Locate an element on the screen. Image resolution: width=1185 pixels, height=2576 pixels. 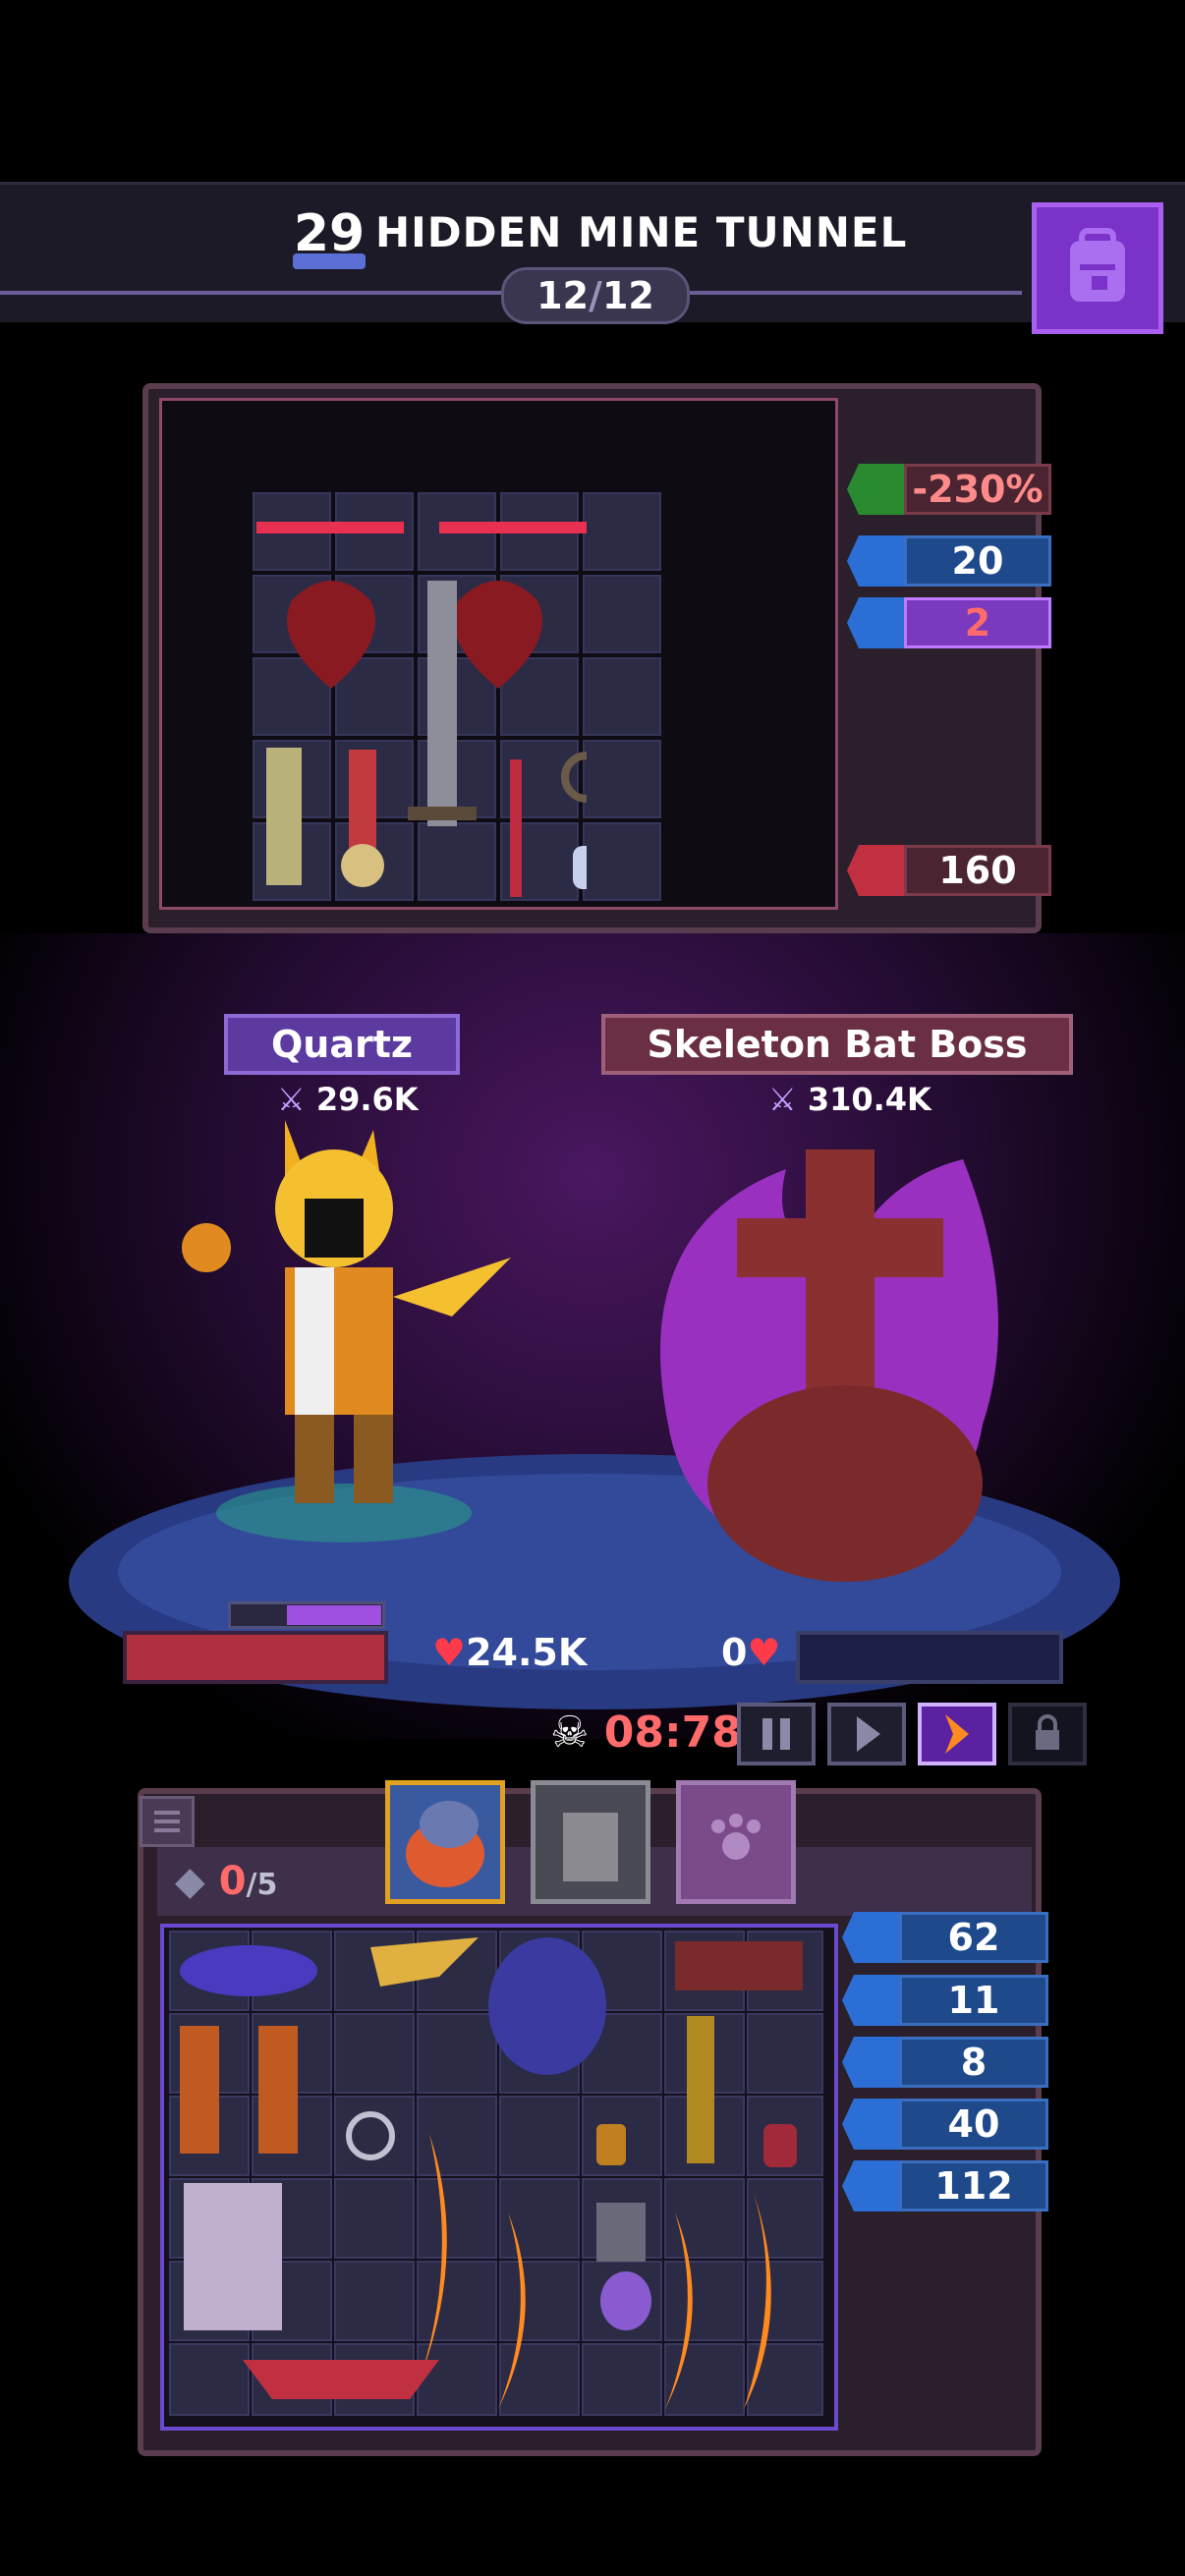
stat-fire-heart: 160 is located at coordinates (949, 870).